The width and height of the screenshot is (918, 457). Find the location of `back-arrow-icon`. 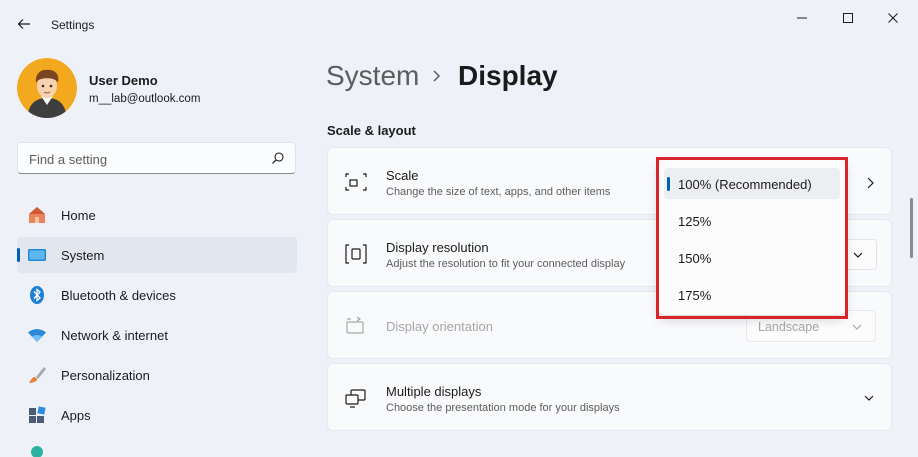

back-arrow-icon is located at coordinates (23, 24).